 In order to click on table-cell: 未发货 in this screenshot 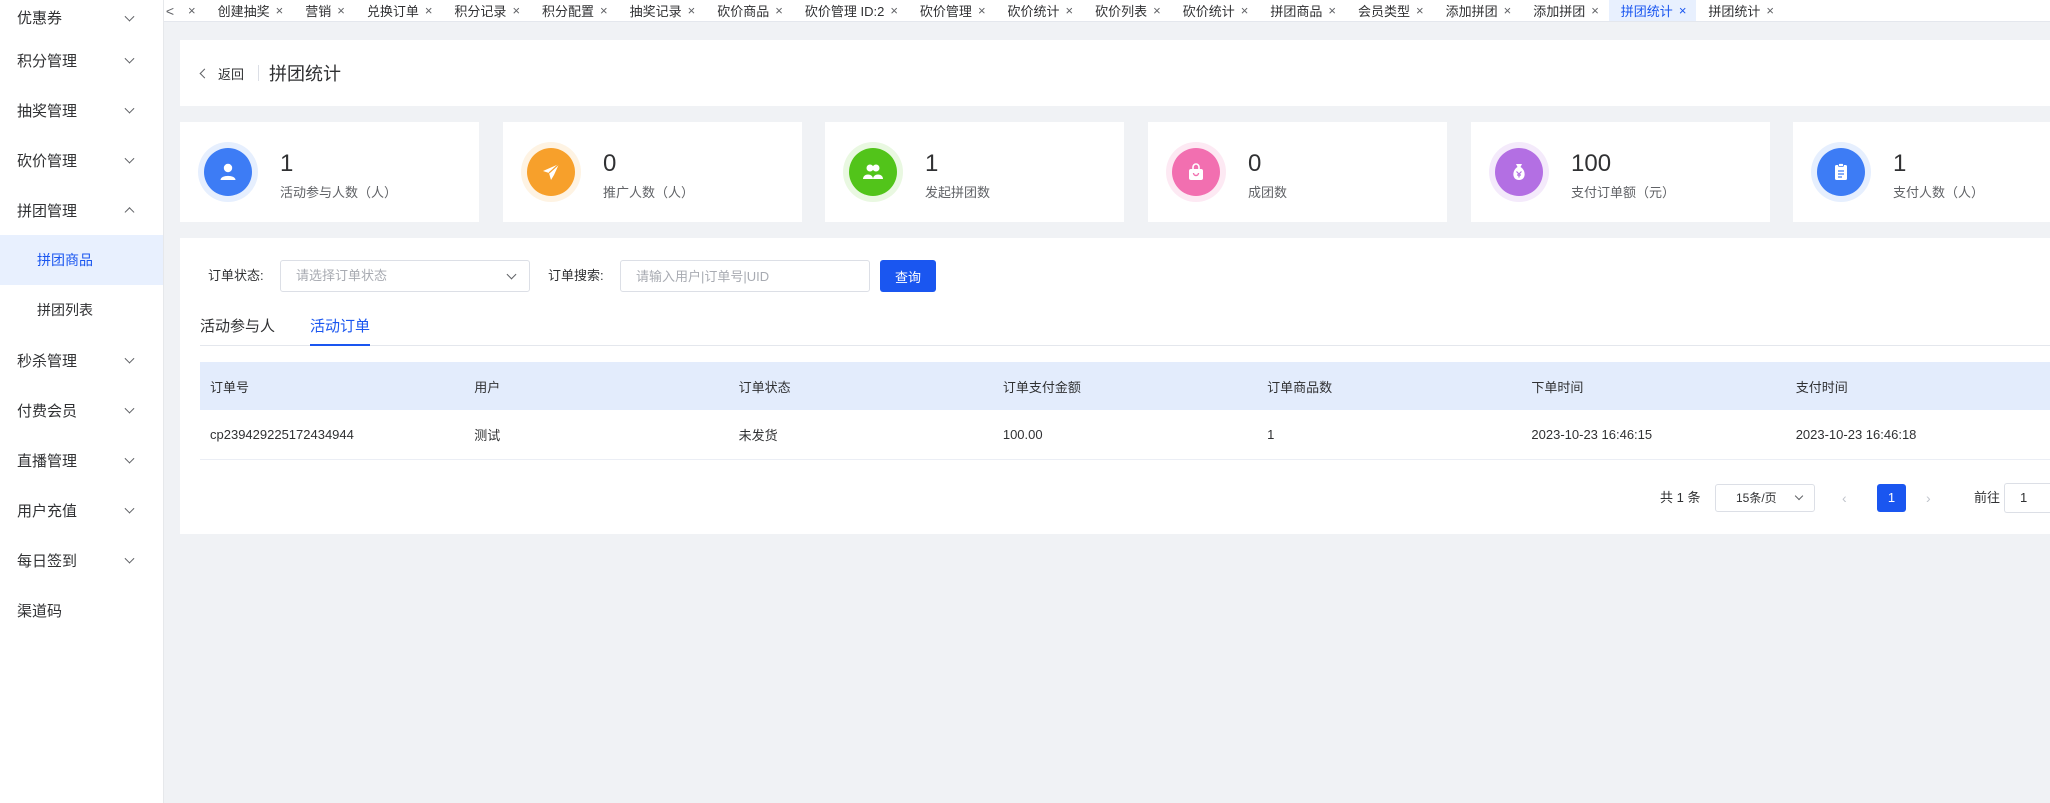, I will do `click(758, 435)`.